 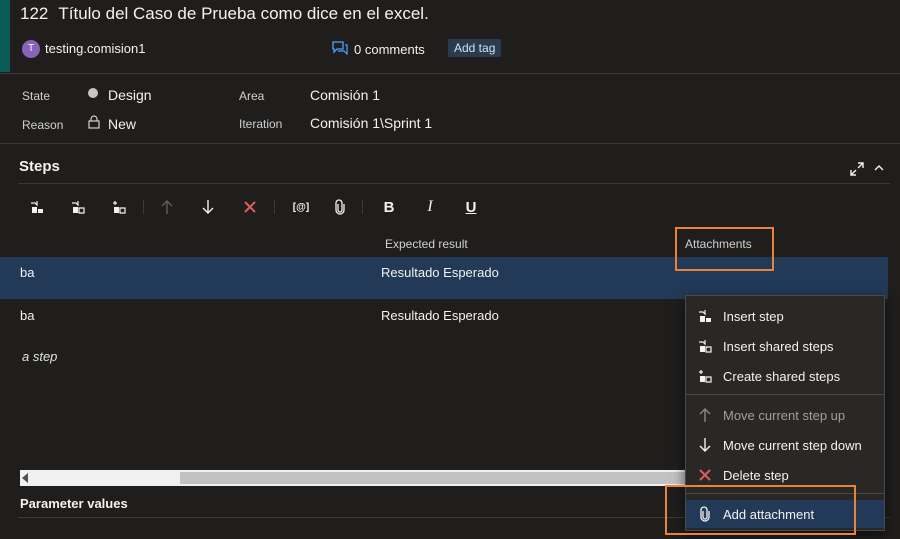 What do you see at coordinates (430, 207) in the screenshot?
I see `italic-button: I` at bounding box center [430, 207].